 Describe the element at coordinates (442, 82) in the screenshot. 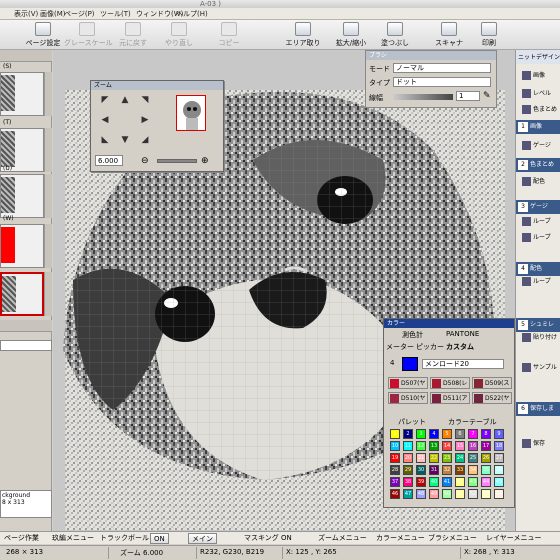

I see `brush-type-select: ドット` at that location.